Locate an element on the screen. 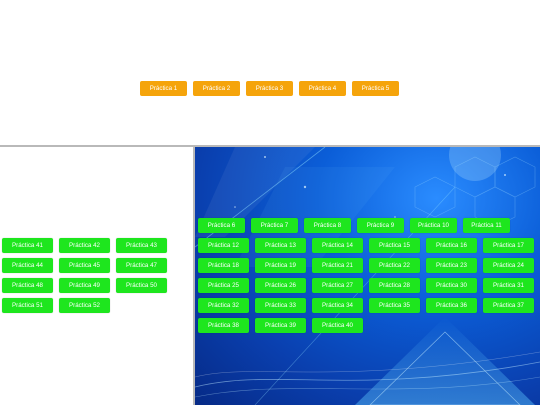  practice-button-39: Práctica 39 is located at coordinates (280, 325).